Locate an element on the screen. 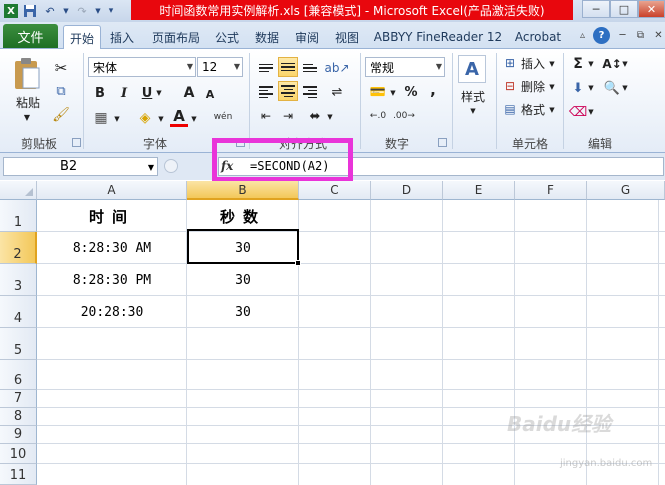 This screenshot has width=665, height=485. find-select-icon: 🔍 is located at coordinates (612, 88).